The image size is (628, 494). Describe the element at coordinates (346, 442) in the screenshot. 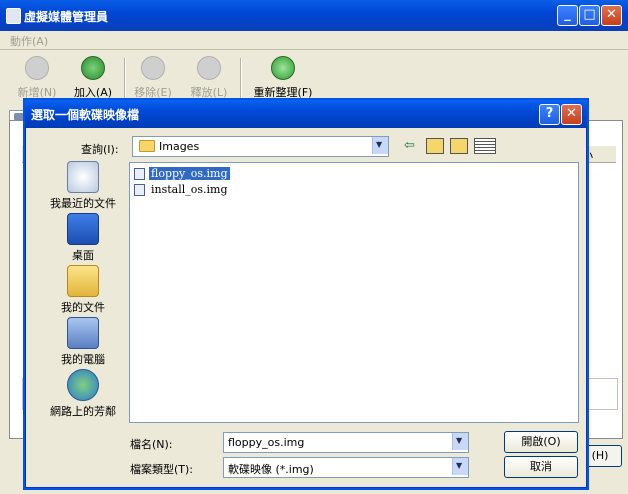

I see `filename-combo: floppy_os.img` at that location.